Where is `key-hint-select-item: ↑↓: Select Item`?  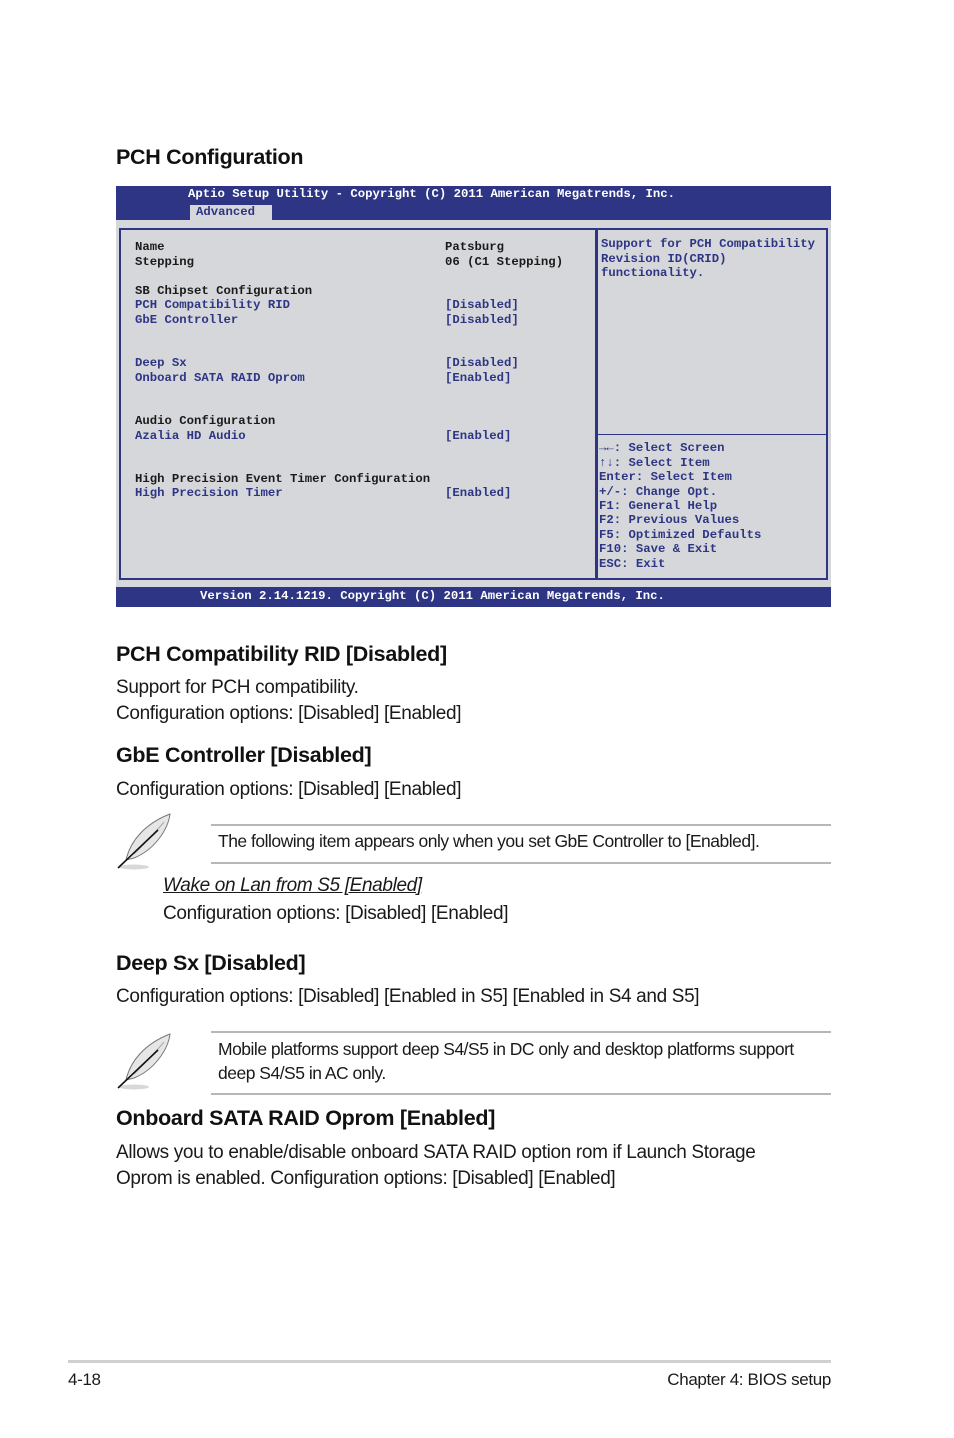
key-hint-select-item: ↑↓: Select Item is located at coordinates (654, 462).